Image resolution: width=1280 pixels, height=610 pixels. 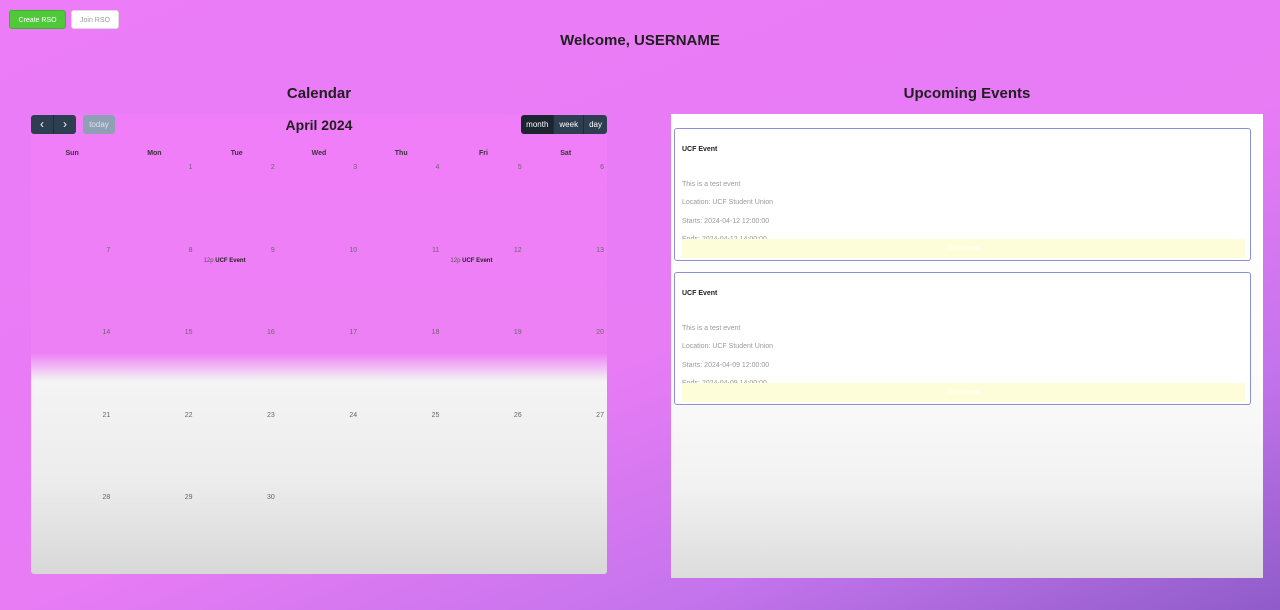 I want to click on day-number: 20, so click(x=600, y=332).